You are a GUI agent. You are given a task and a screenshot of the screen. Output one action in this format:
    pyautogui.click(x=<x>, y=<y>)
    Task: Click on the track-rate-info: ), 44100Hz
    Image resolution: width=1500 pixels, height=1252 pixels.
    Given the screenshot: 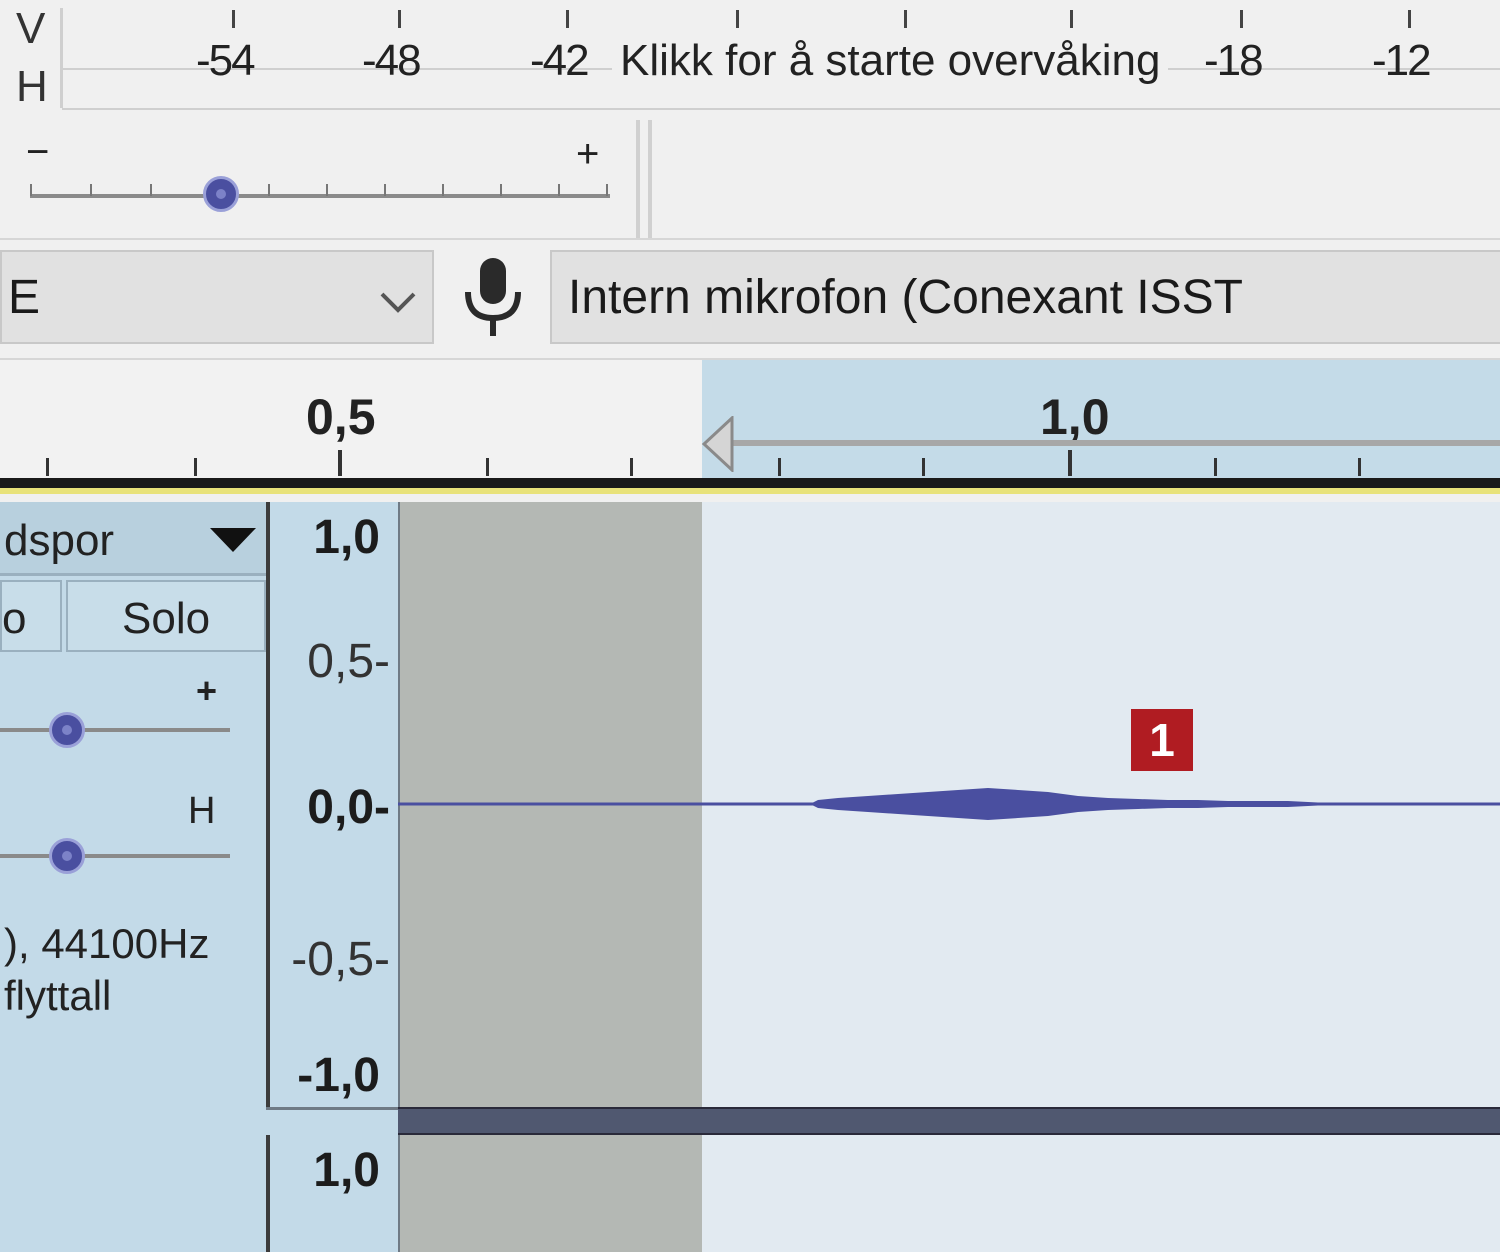 What is the action you would take?
    pyautogui.click(x=107, y=943)
    